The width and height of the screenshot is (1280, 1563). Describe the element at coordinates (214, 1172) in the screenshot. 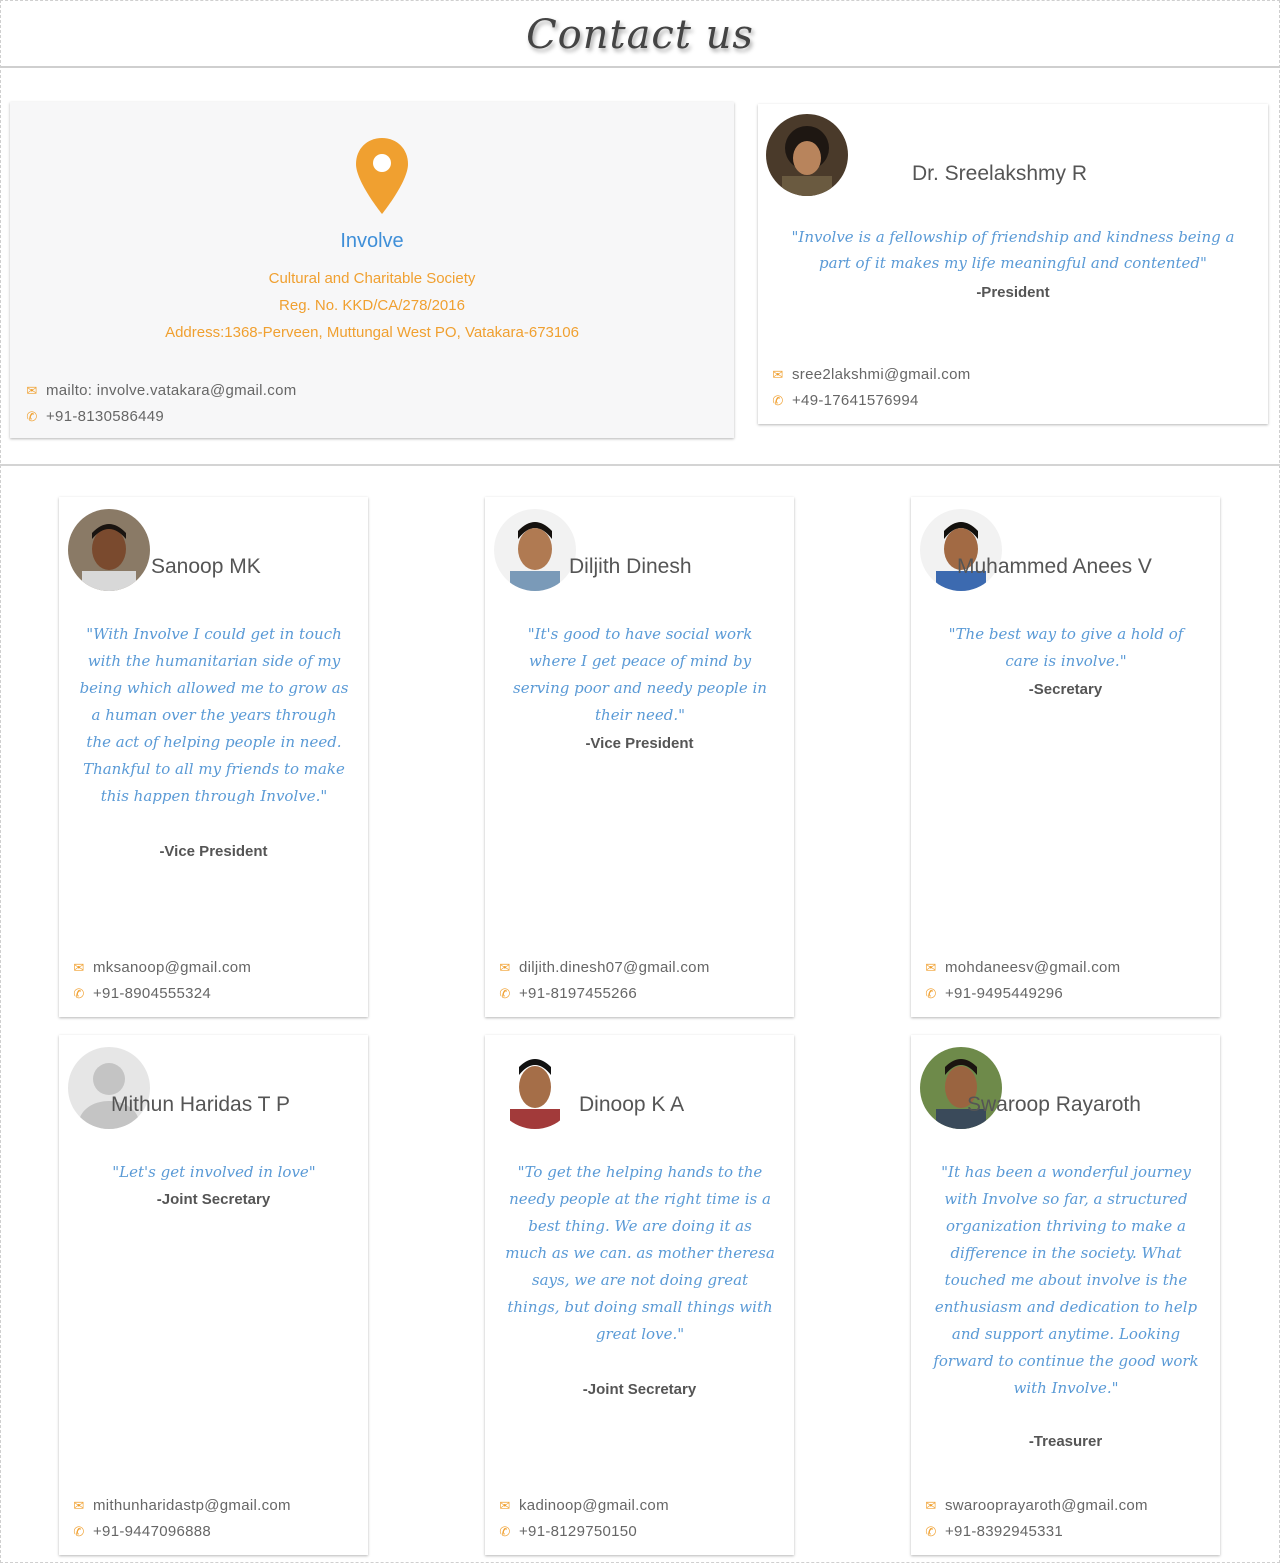

I see `member-quote: "Let's get involved in love"` at that location.